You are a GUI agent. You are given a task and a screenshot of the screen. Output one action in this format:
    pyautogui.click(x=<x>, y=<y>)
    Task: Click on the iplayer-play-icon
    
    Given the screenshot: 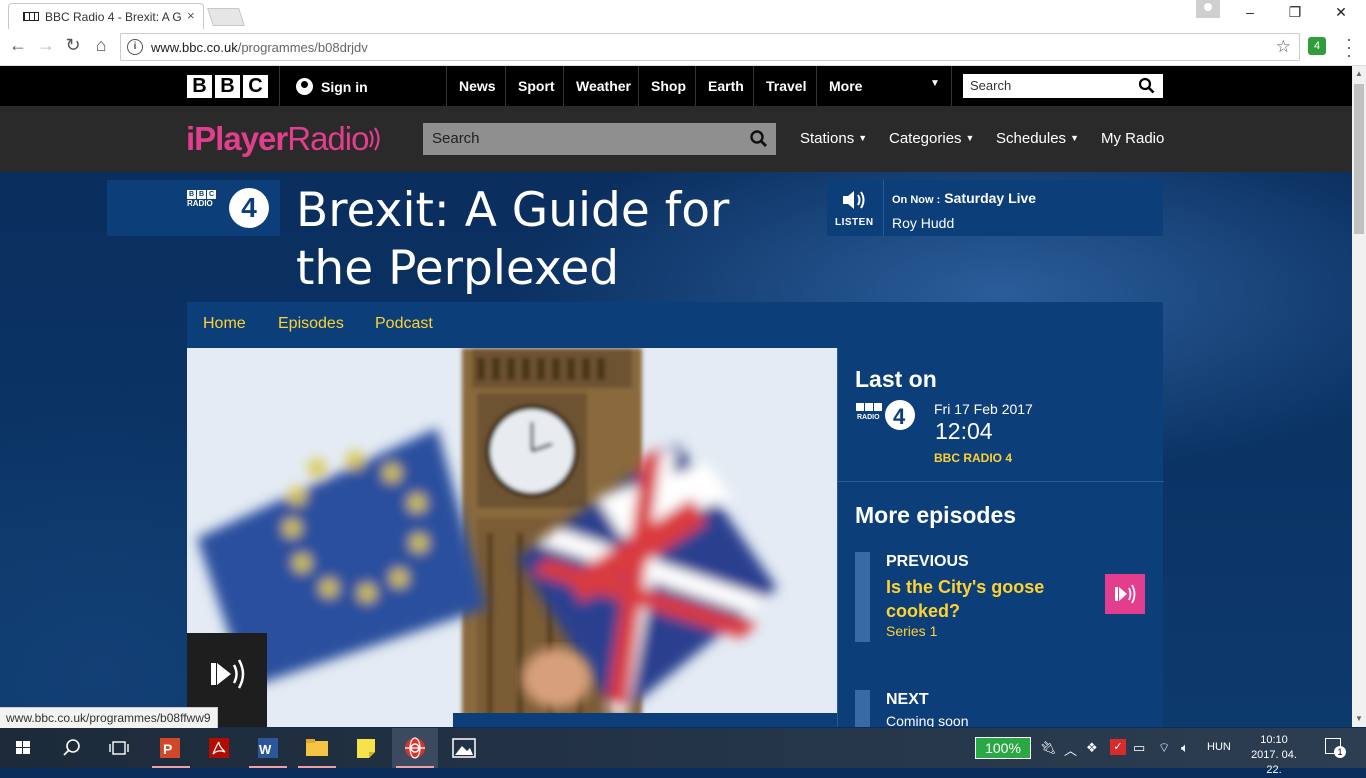 What is the action you would take?
    pyautogui.click(x=1125, y=594)
    